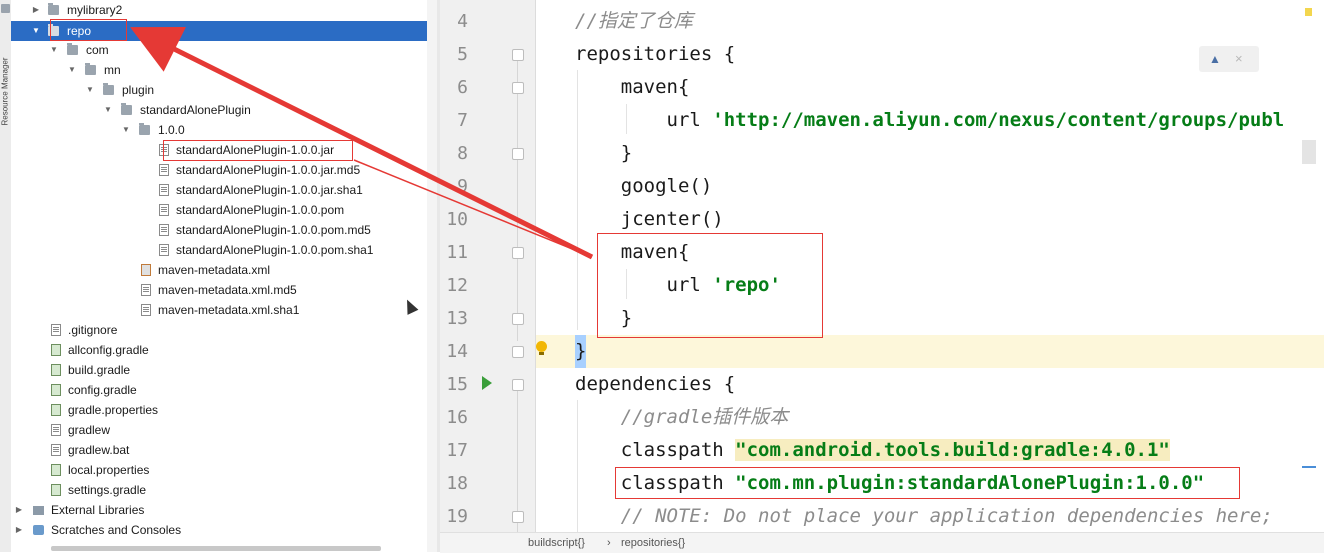 The width and height of the screenshot is (1324, 553). What do you see at coordinates (649, 219) in the screenshot?
I see `code-text: jcenter()` at bounding box center [649, 219].